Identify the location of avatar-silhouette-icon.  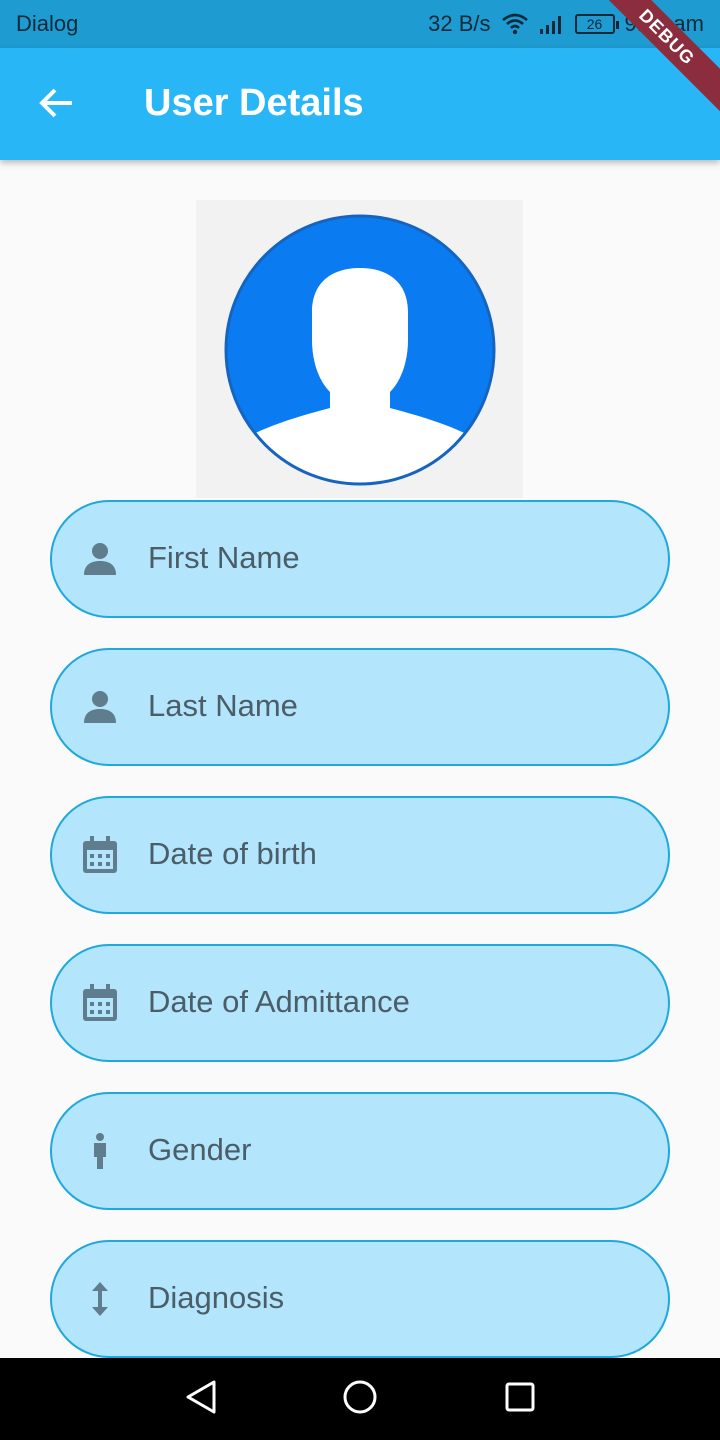
(360, 350).